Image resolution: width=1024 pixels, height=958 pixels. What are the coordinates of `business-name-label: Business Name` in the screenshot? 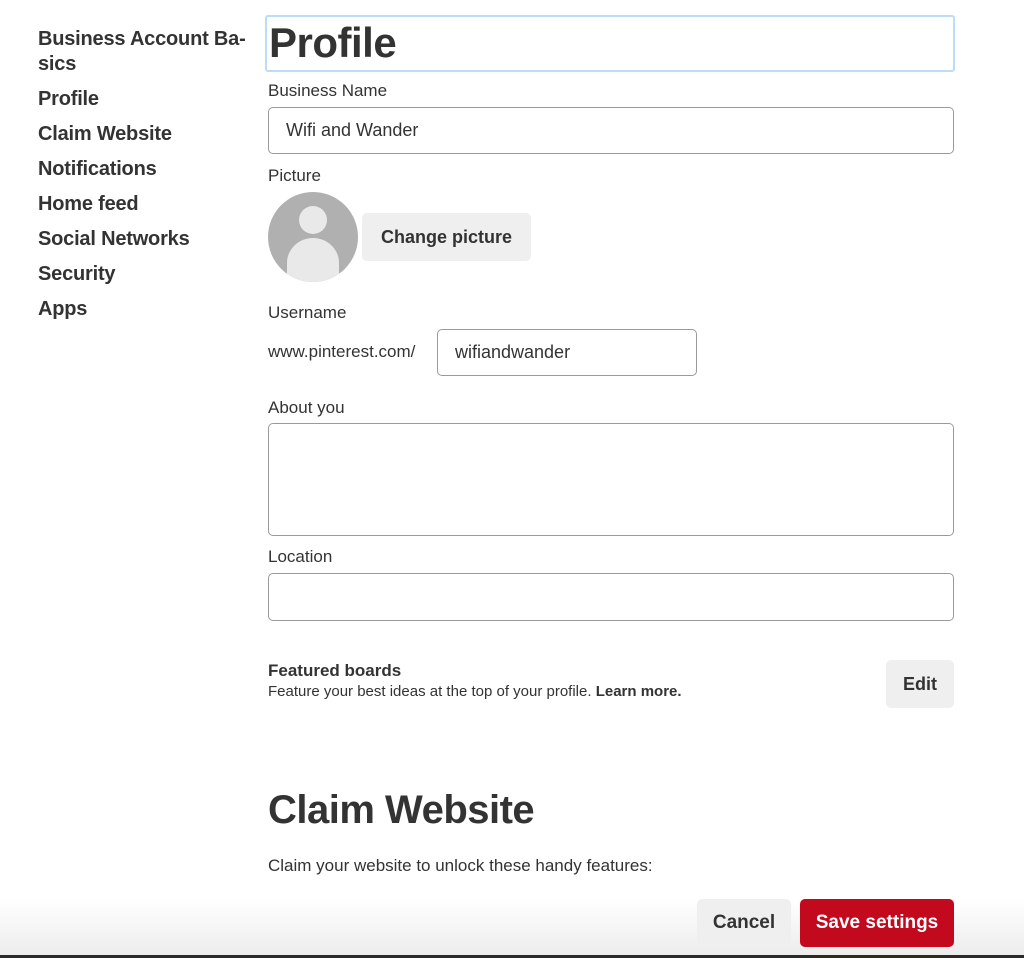 It's located at (328, 90).